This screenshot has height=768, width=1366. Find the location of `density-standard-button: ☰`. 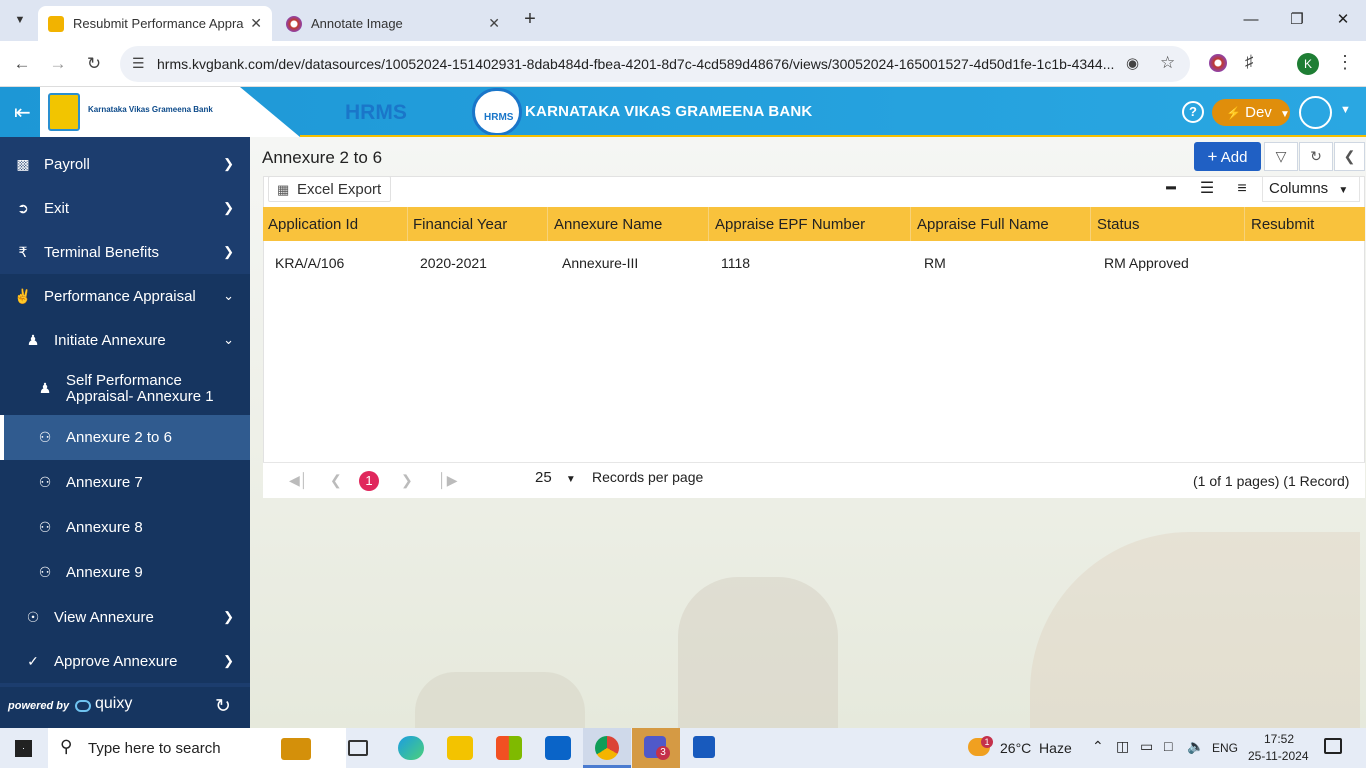

density-standard-button: ☰ is located at coordinates (1207, 189).